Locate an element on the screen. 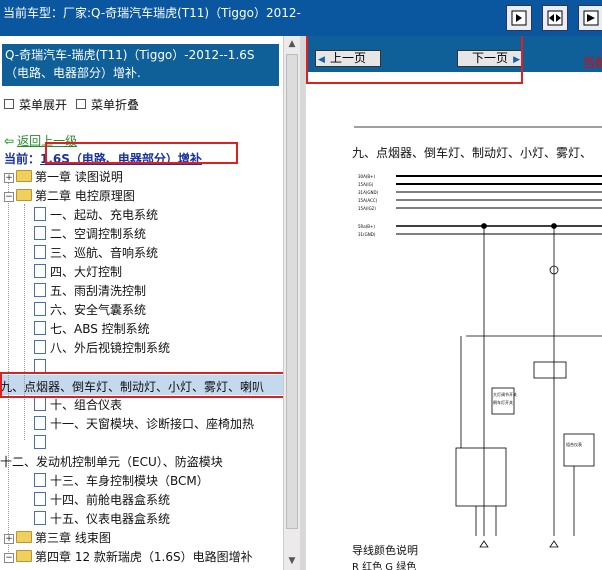  wire-label: 31A(GND) is located at coordinates (368, 192).